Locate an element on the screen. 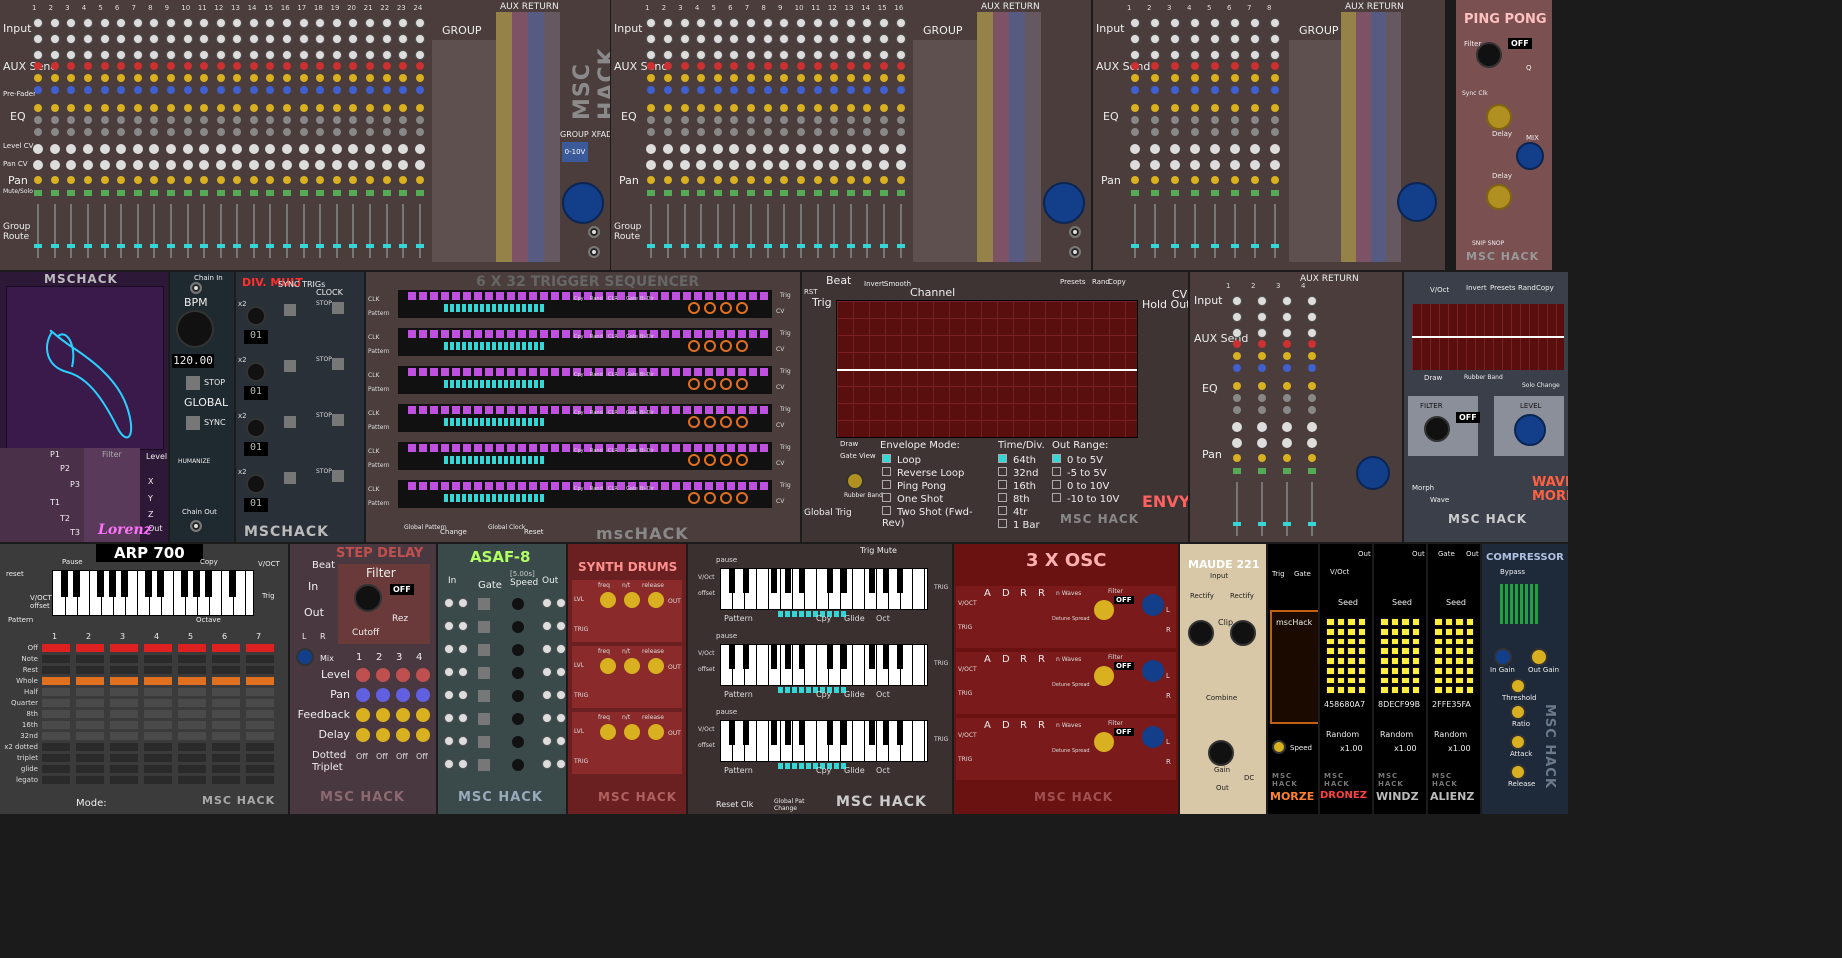 The height and width of the screenshot is (958, 1842). filter-off-toggle: OFF is located at coordinates (1124, 600).